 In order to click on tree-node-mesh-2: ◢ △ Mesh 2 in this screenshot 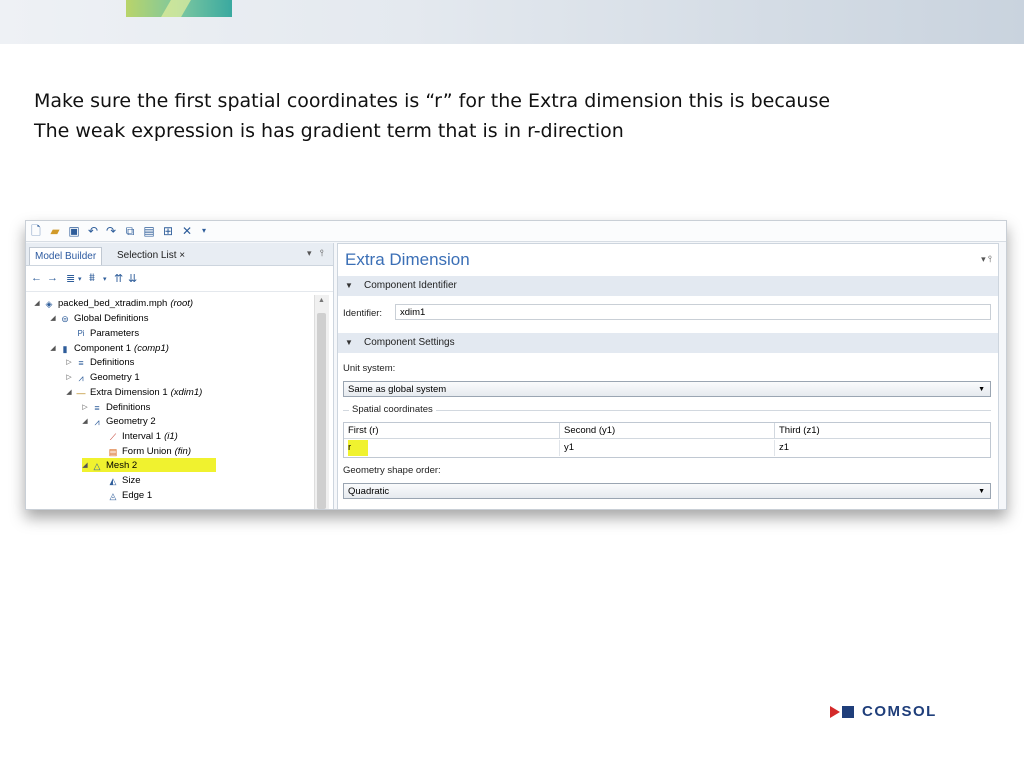, I will do `click(108, 466)`.